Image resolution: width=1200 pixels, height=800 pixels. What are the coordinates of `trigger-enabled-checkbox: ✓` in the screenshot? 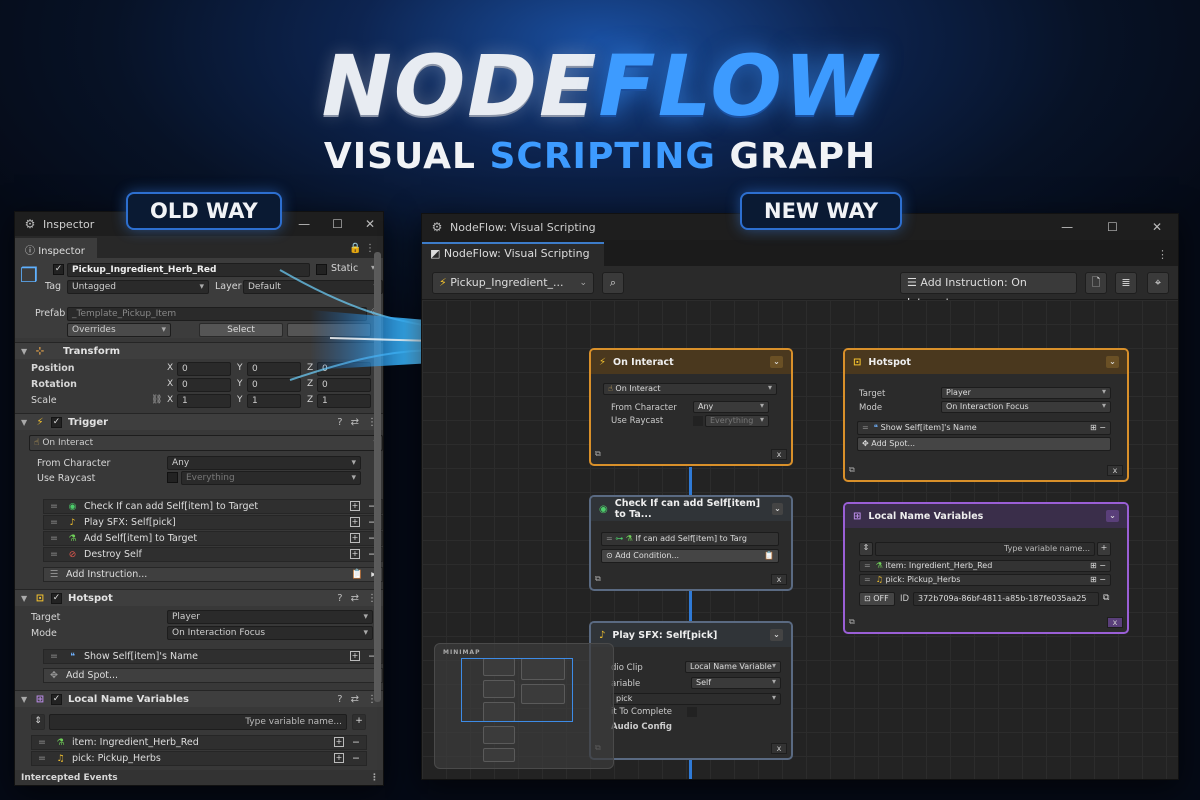 It's located at (56, 422).